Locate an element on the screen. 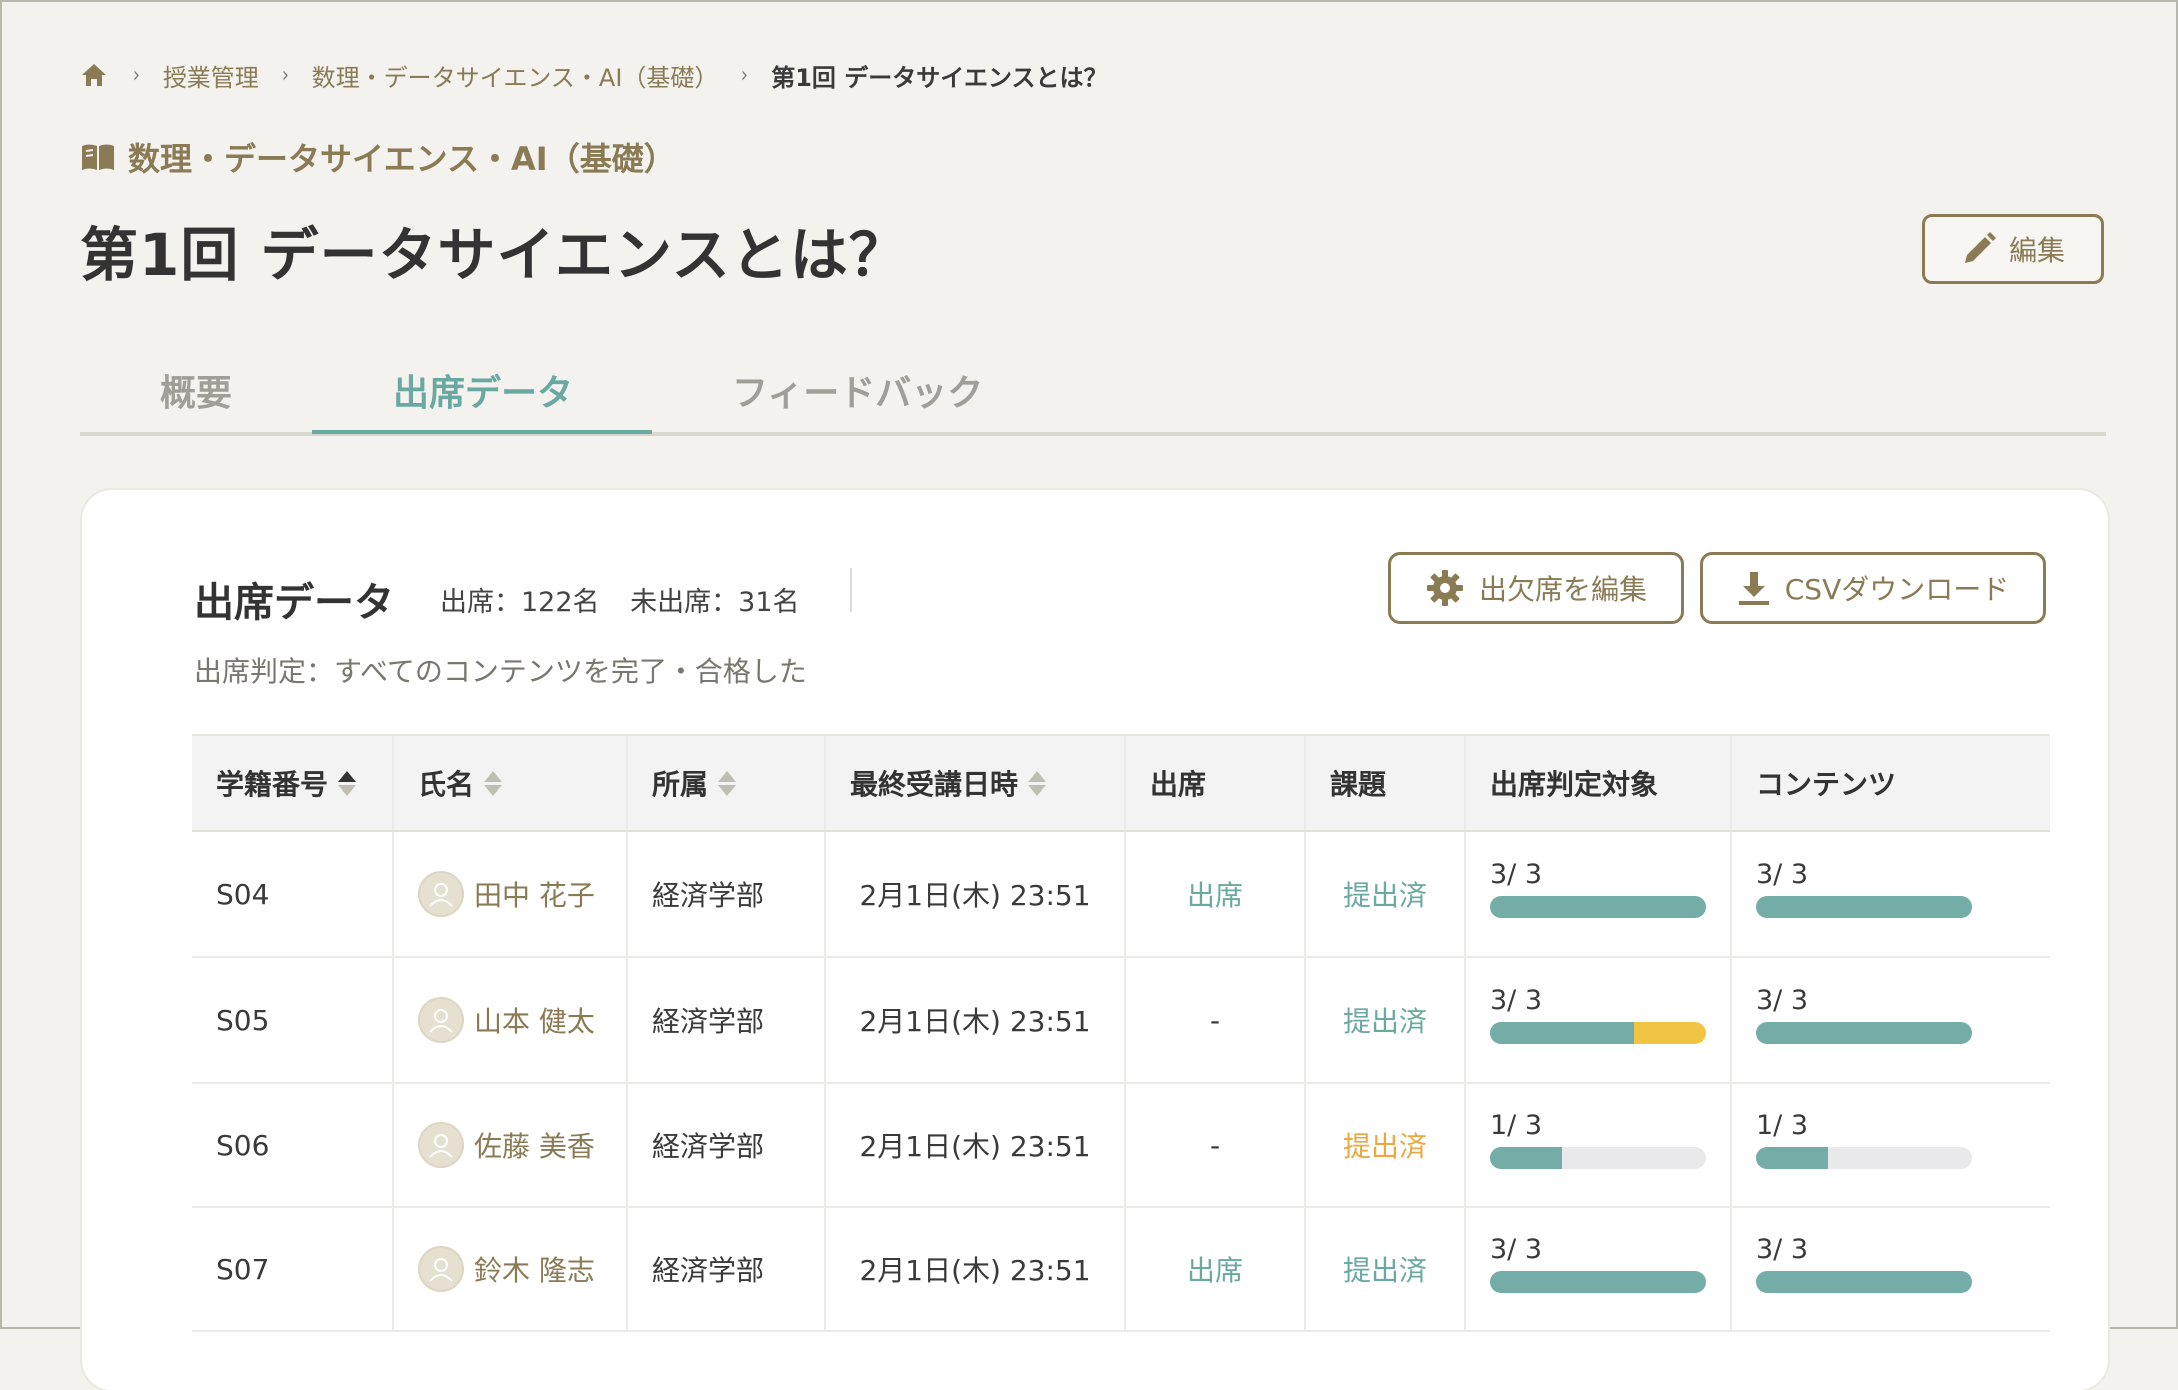  table-row: S07 鈴木 隆志 経済学部 2月1日(木) 23:51 出席 提出済 3/ 3 3/ 3 is located at coordinates (1121, 1270).